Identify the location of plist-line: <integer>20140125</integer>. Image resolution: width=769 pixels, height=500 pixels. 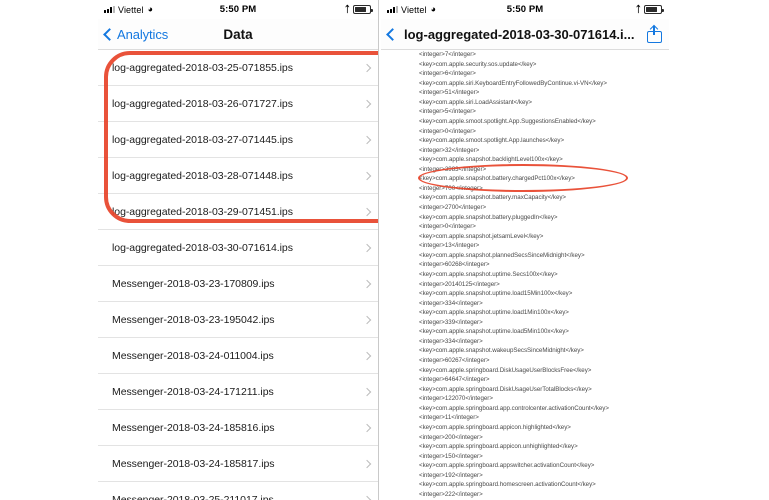
(459, 284).